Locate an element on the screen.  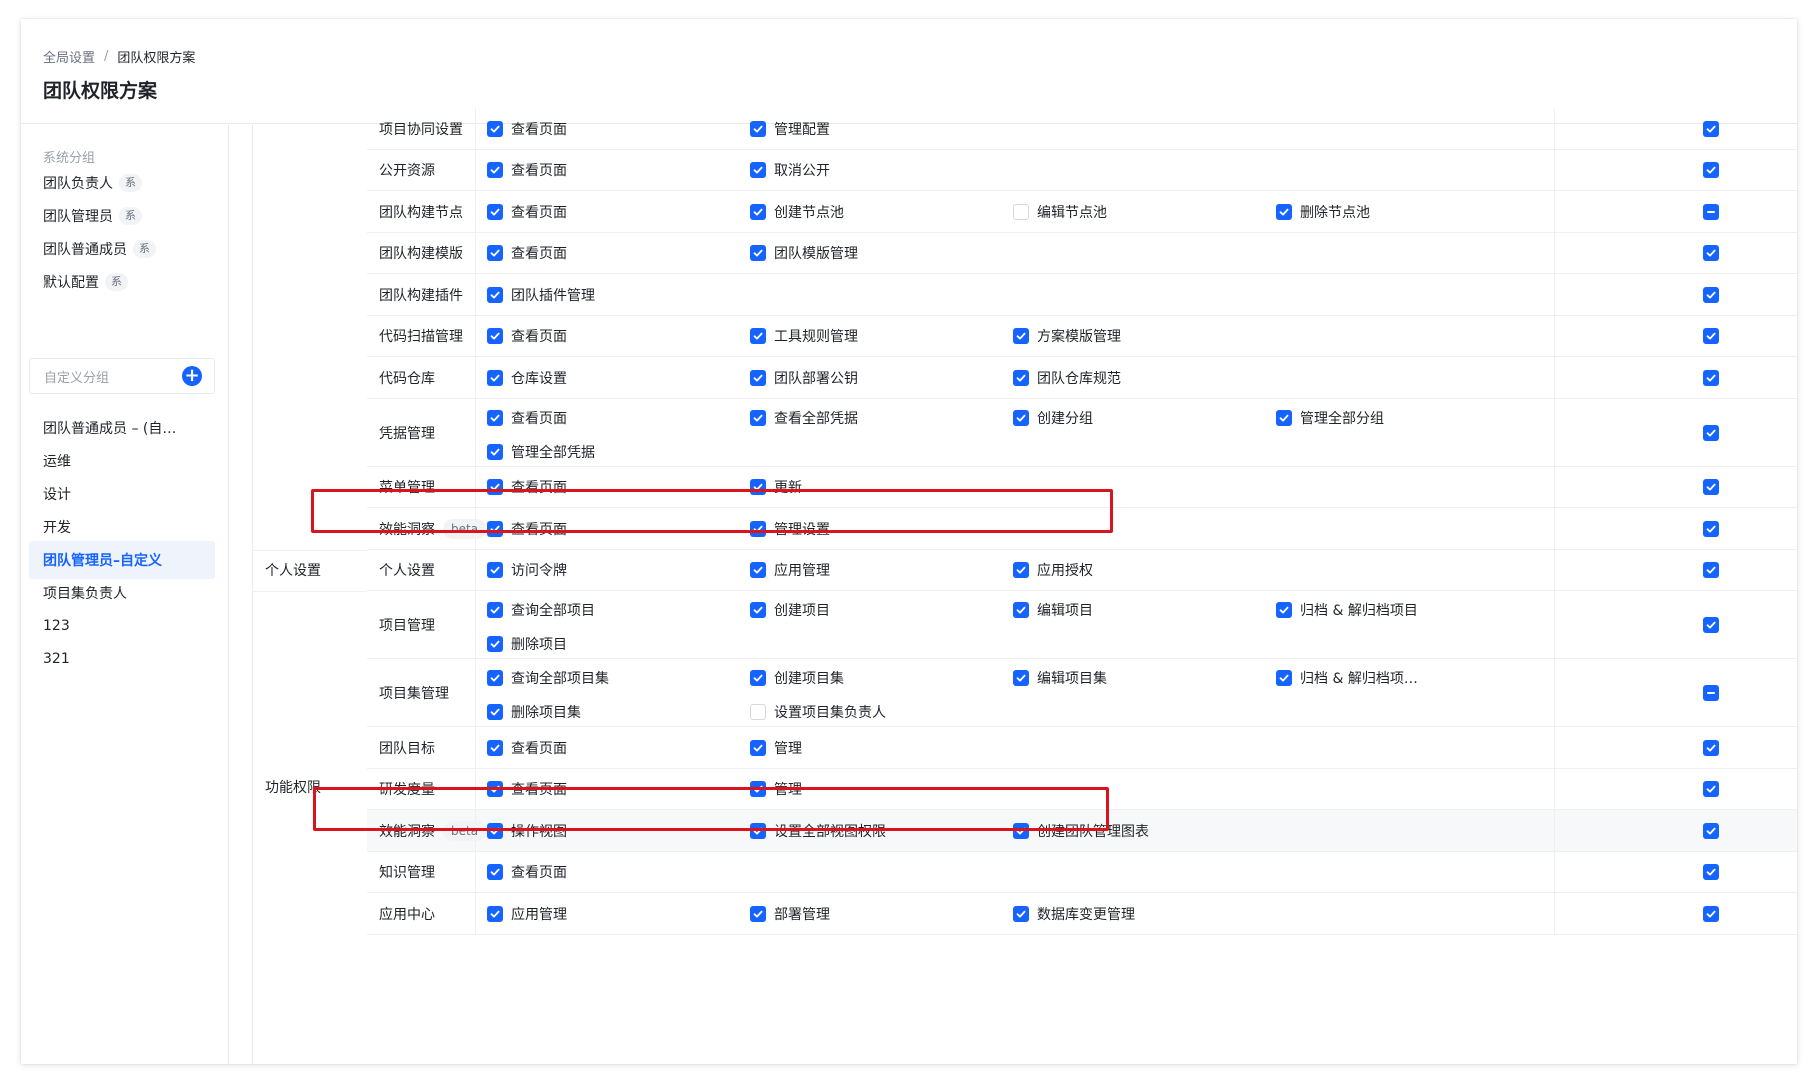
sidebar-item: 321 is located at coordinates (122, 659).